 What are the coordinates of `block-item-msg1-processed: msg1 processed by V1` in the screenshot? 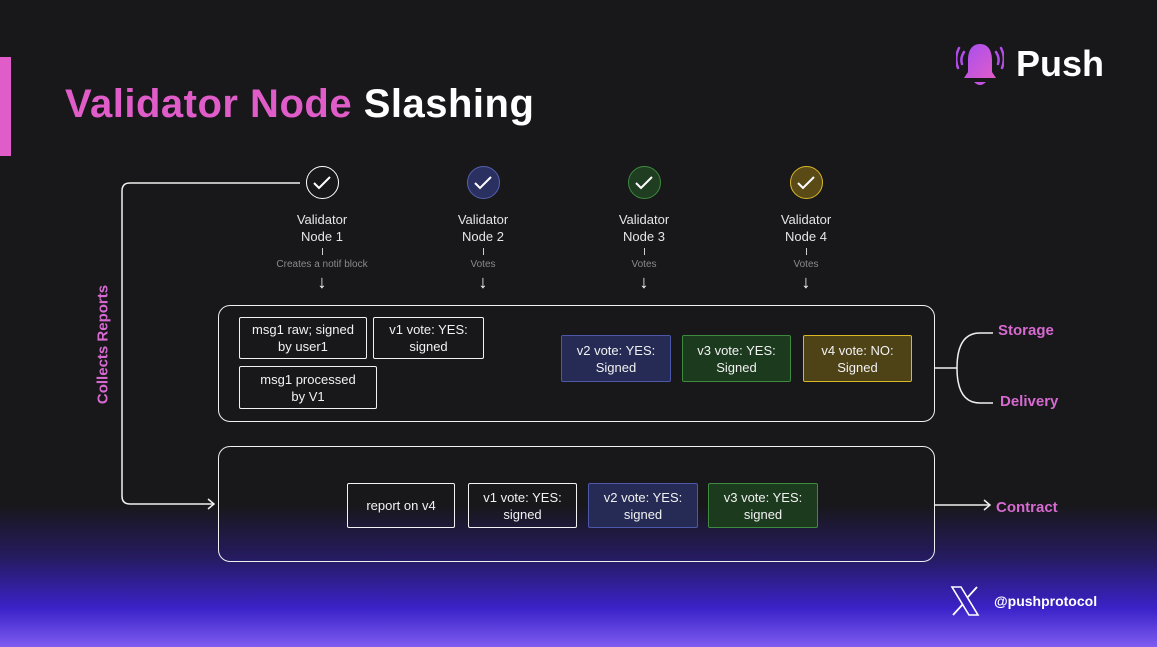 It's located at (308, 387).